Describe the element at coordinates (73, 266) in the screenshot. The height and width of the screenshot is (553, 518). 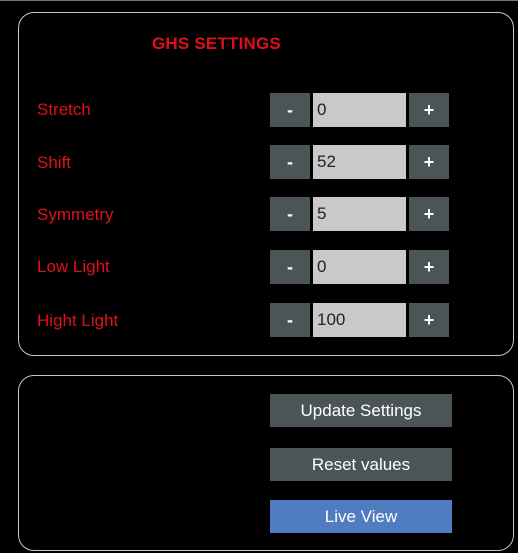
I see `low-light-label: Low Light` at that location.